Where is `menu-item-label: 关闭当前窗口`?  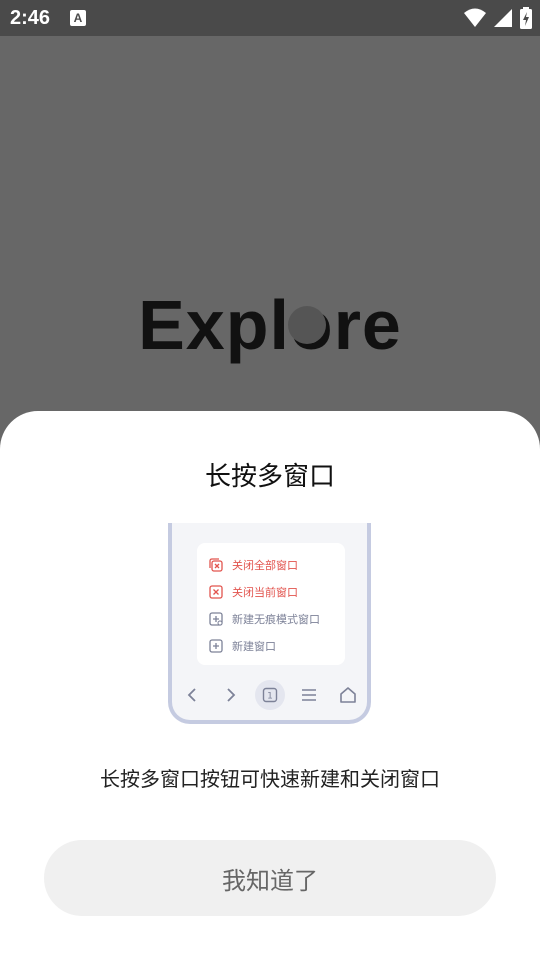
menu-item-label: 关闭当前窗口 is located at coordinates (265, 592).